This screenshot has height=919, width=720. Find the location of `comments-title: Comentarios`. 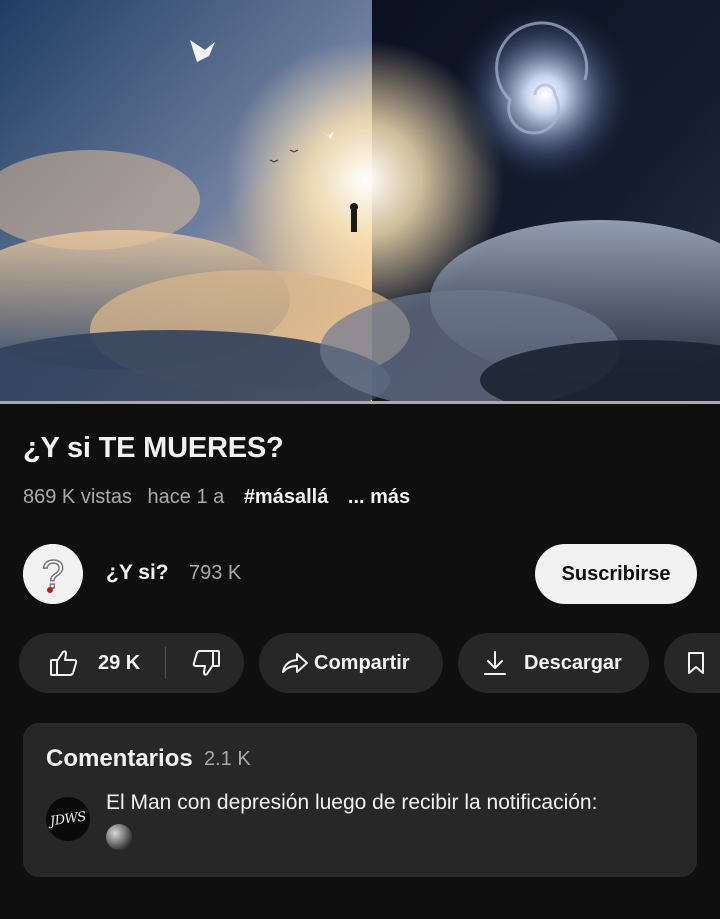

comments-title: Comentarios is located at coordinates (119, 758).